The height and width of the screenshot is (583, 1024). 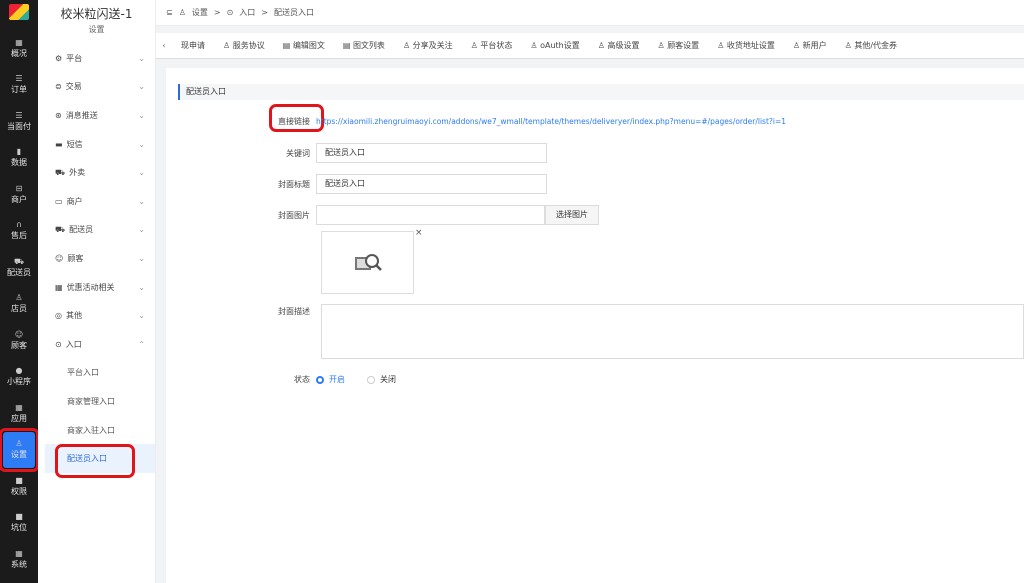 What do you see at coordinates (590, 13) in the screenshot?
I see `breadcrumb: ⊆ ♙ 设置 > ⊙ 入口 > 配送员入口` at bounding box center [590, 13].